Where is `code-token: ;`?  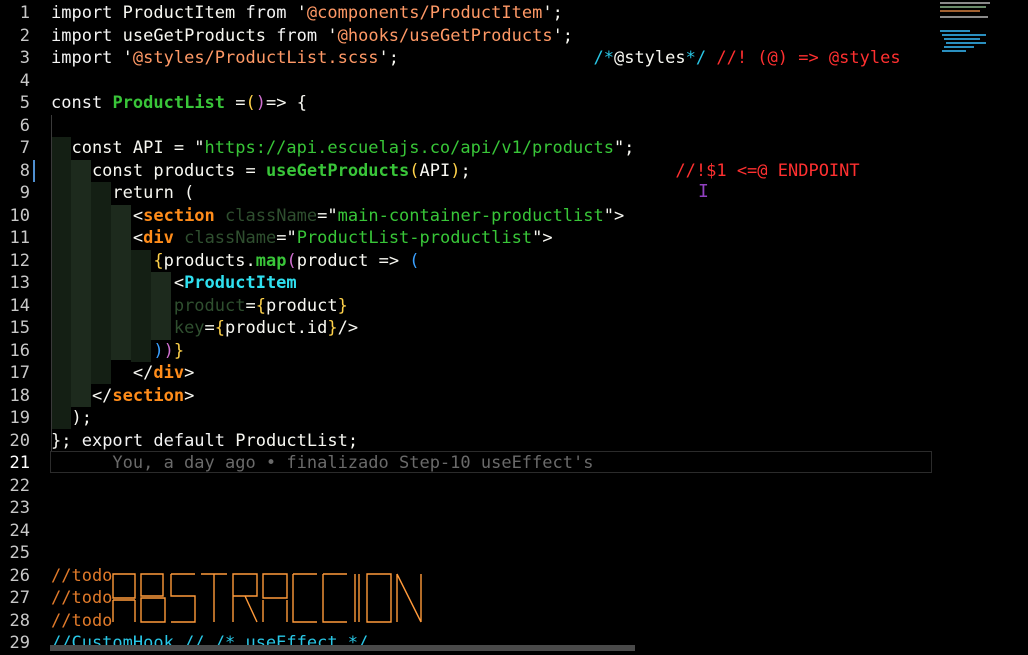 code-token: ; is located at coordinates (465, 170).